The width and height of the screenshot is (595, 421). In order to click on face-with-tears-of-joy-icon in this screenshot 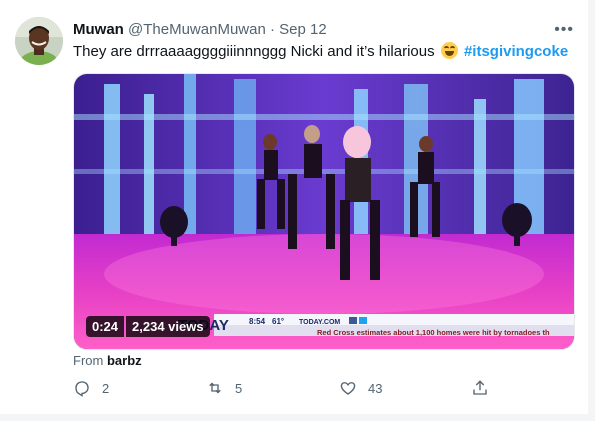, I will do `click(449, 50)`.